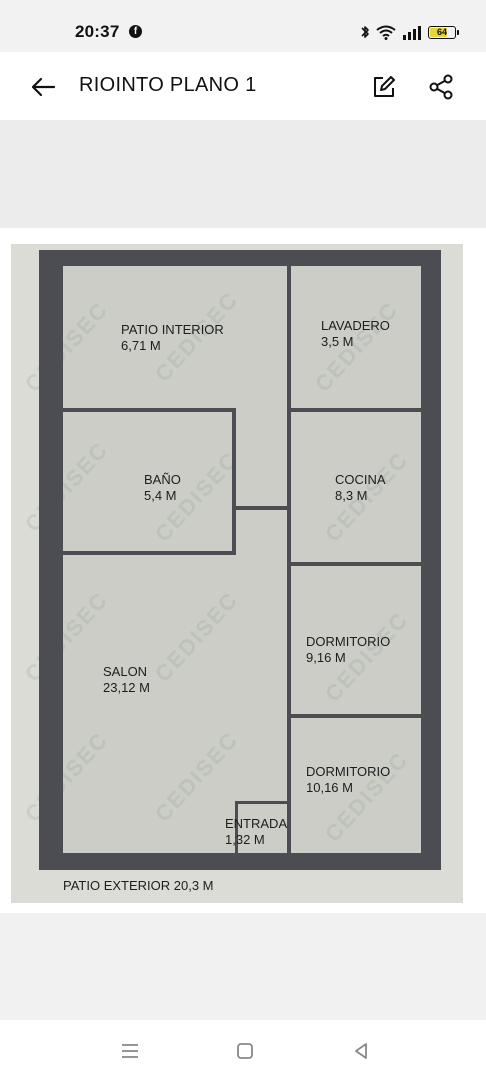 The image size is (486, 1080). I want to click on edit-button, so click(384, 87).